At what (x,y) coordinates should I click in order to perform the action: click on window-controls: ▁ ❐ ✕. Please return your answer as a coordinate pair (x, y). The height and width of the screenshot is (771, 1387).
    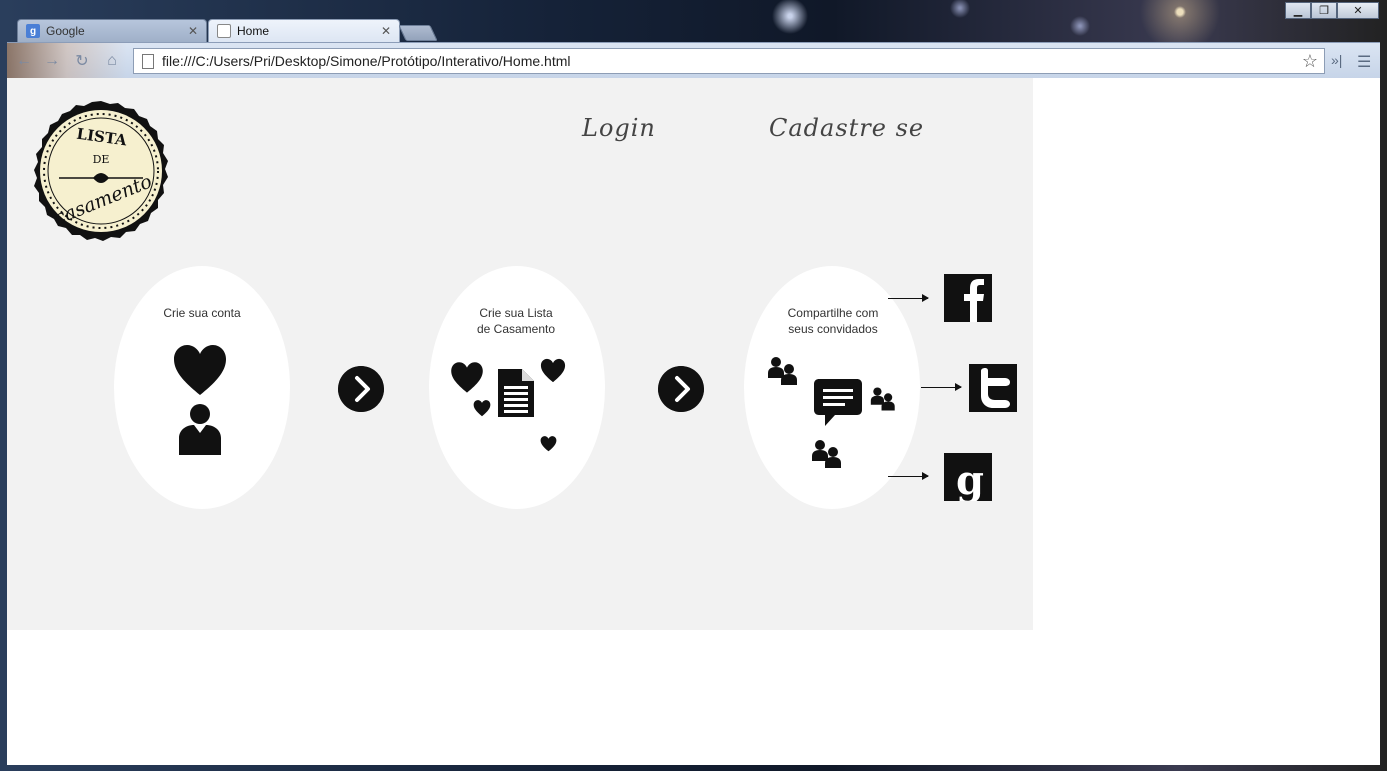
    Looking at the image, I should click on (1332, 10).